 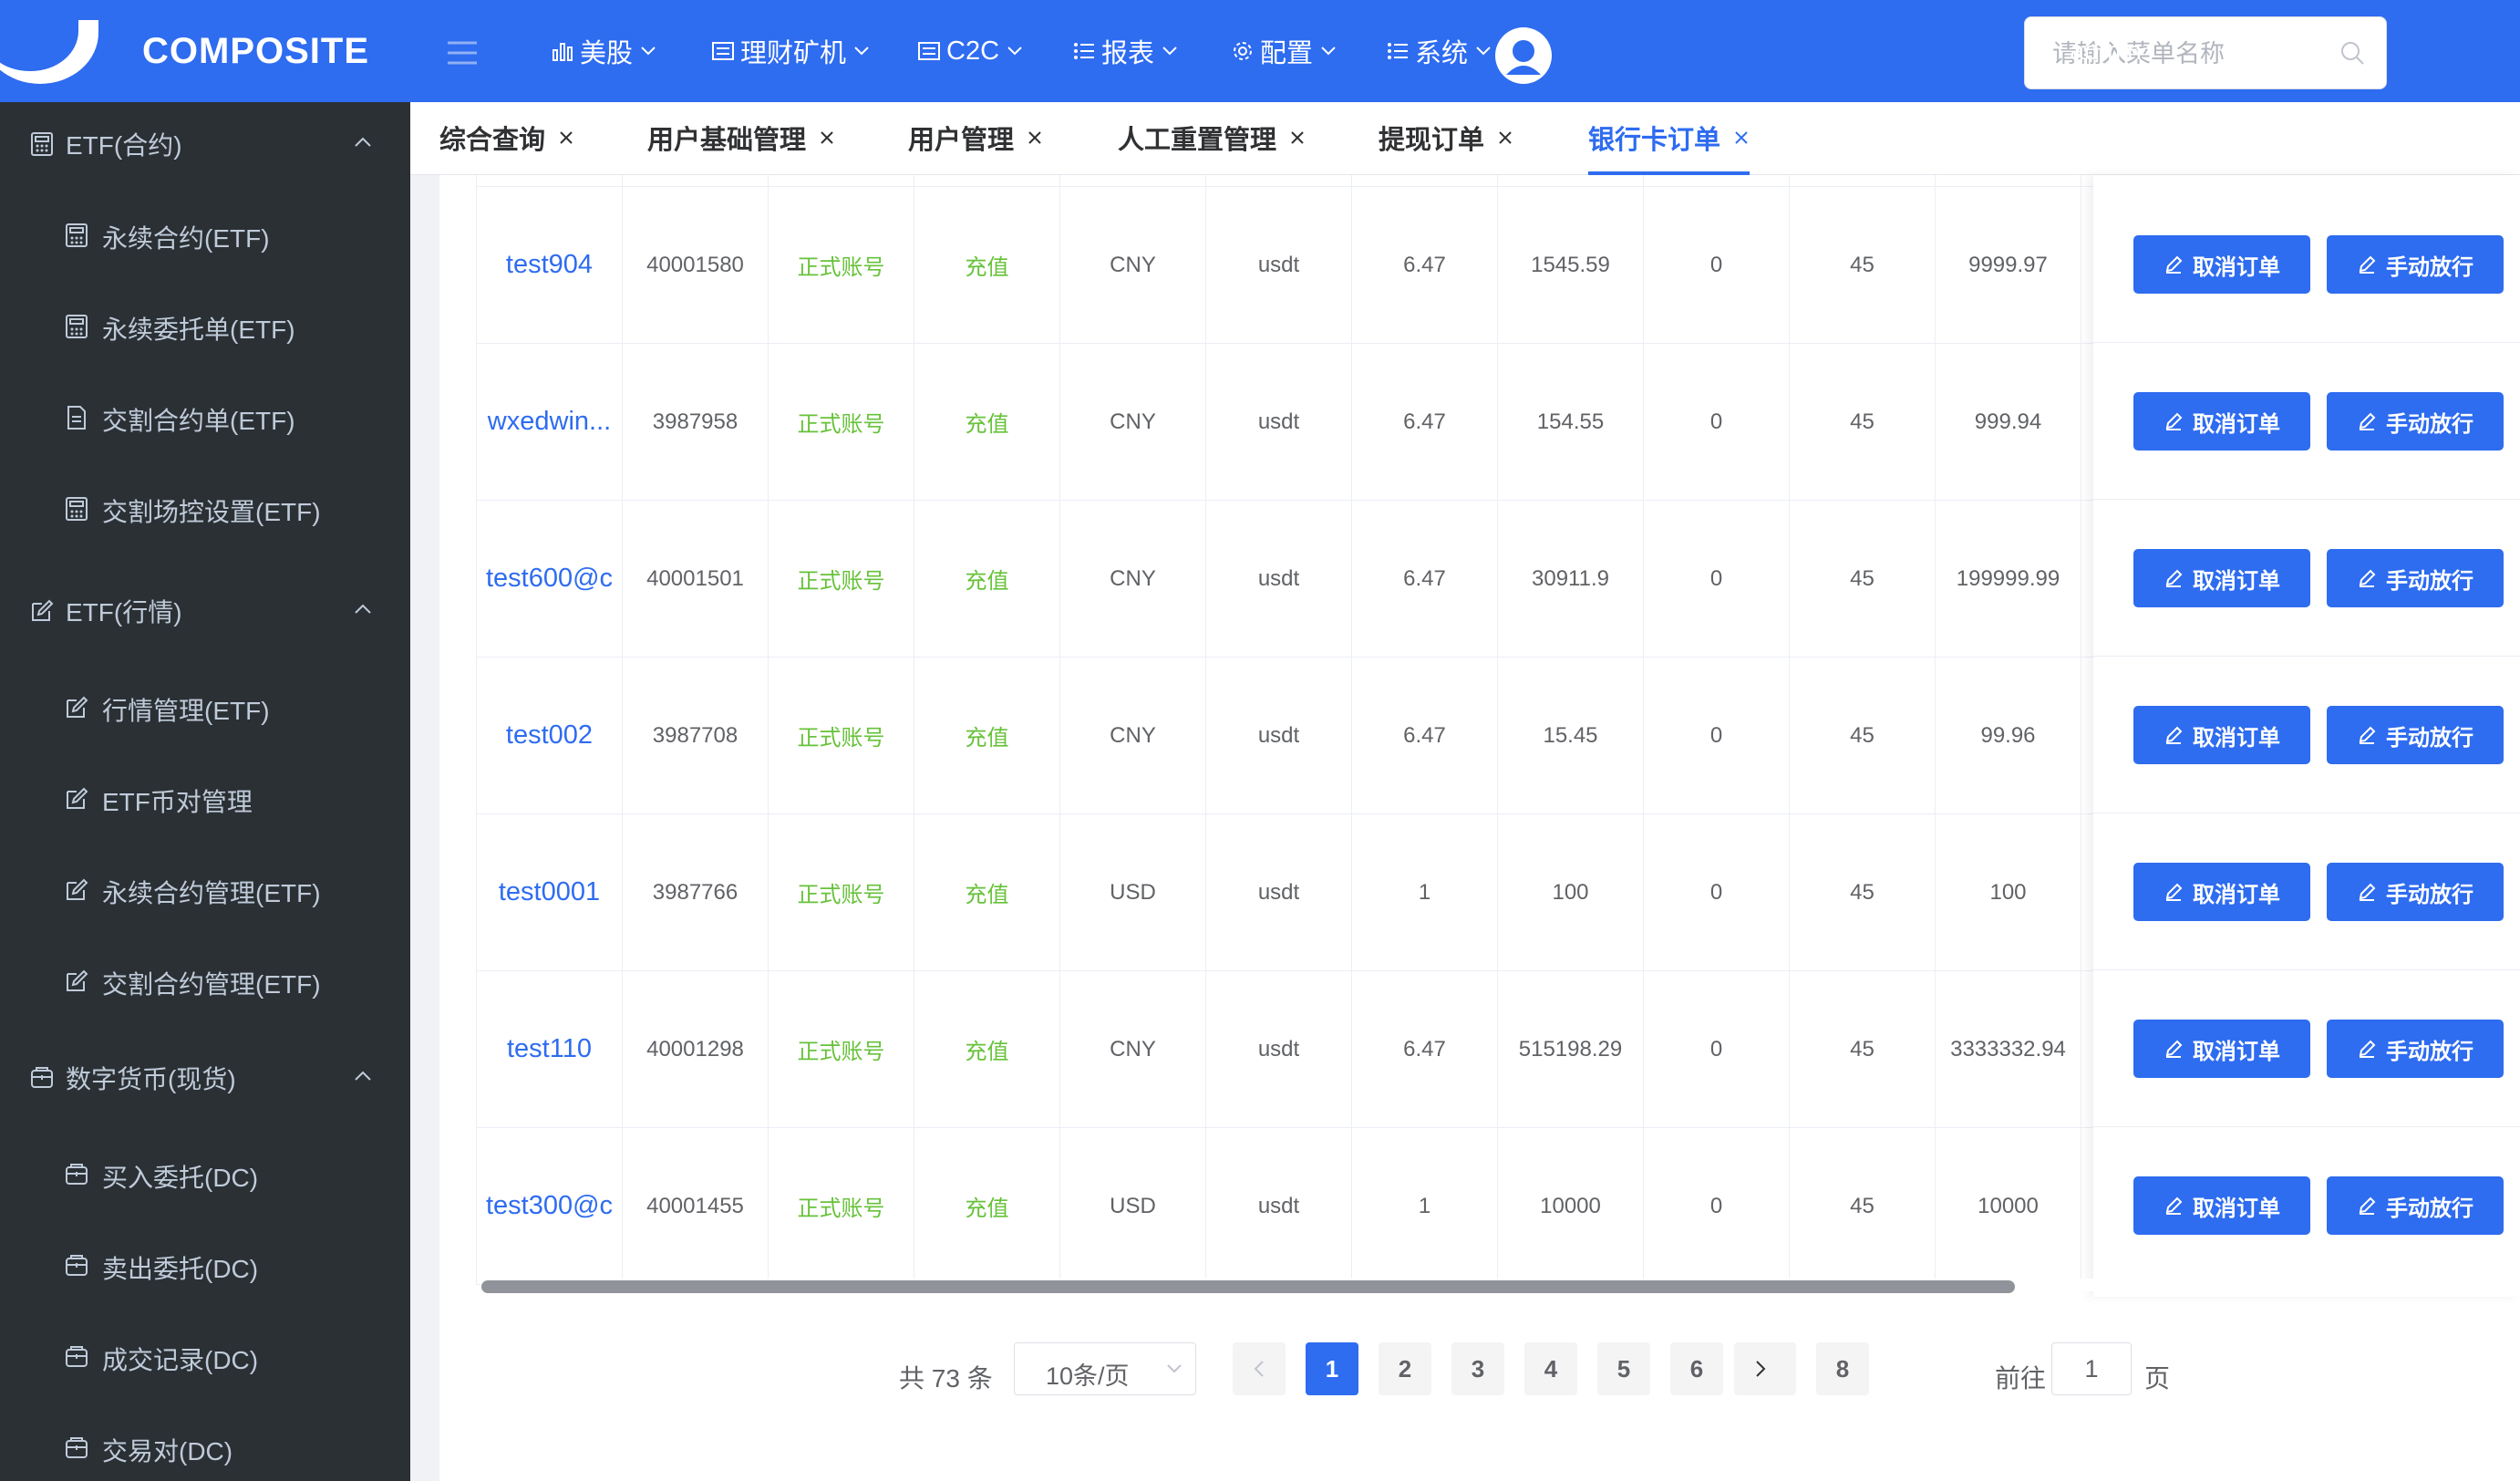 What do you see at coordinates (1760, 1368) in the screenshot?
I see `next-page-button` at bounding box center [1760, 1368].